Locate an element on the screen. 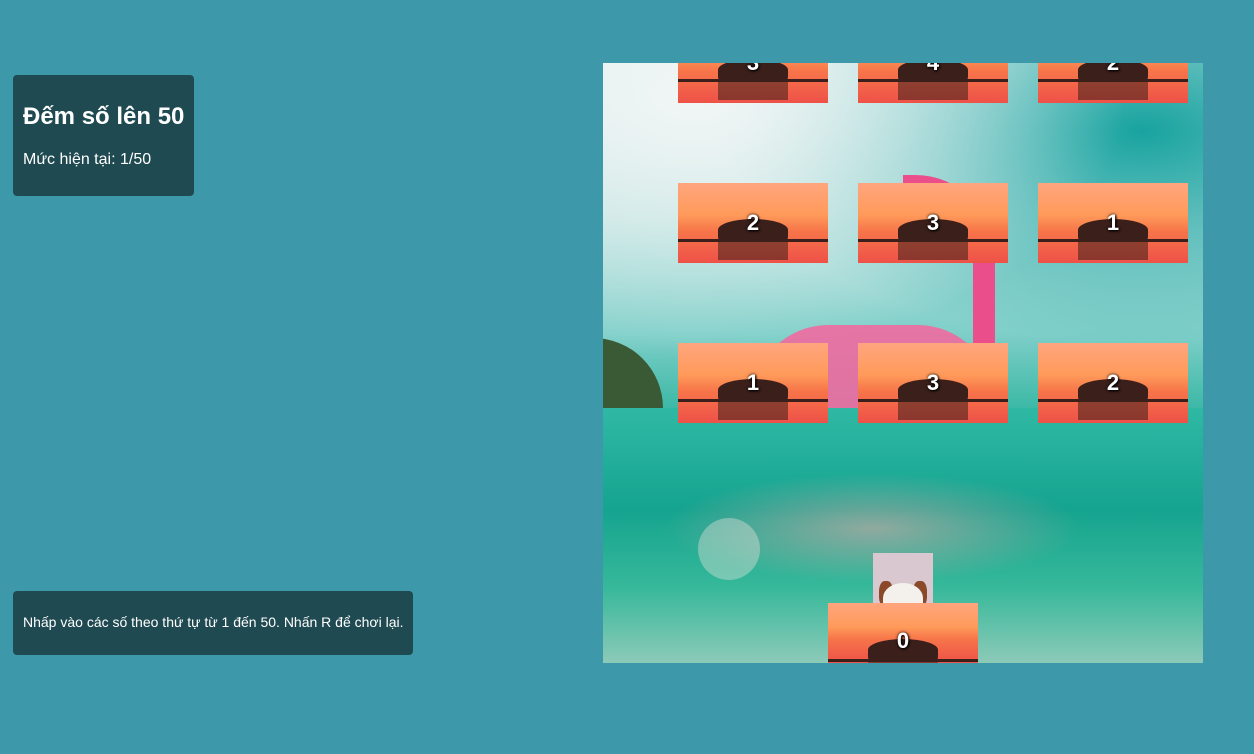 The image size is (1254, 754). tile-number: 4 is located at coordinates (933, 83).